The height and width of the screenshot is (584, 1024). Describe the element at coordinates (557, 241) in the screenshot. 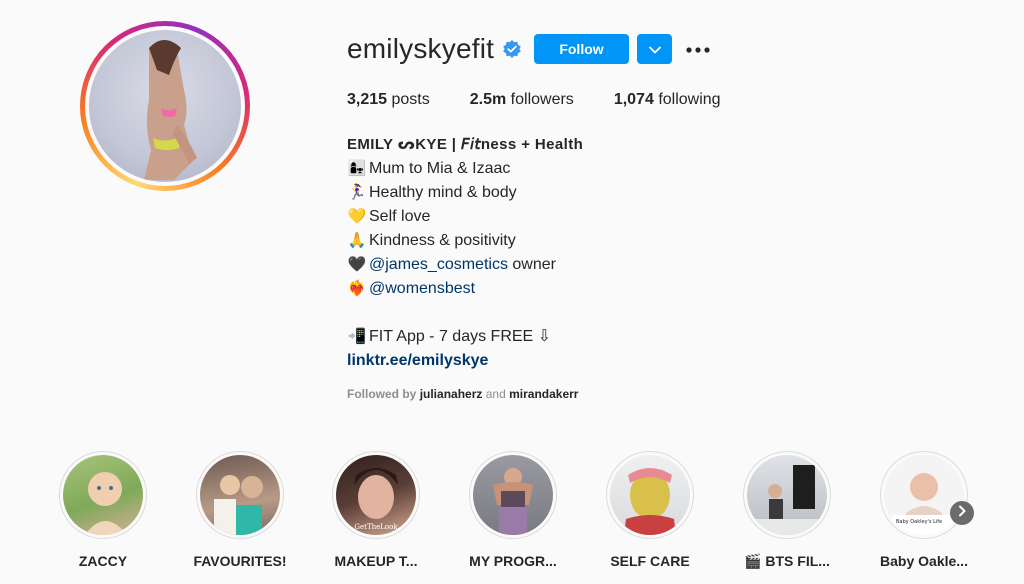

I see `bio-line: 🙏 Kindness & positivity` at that location.